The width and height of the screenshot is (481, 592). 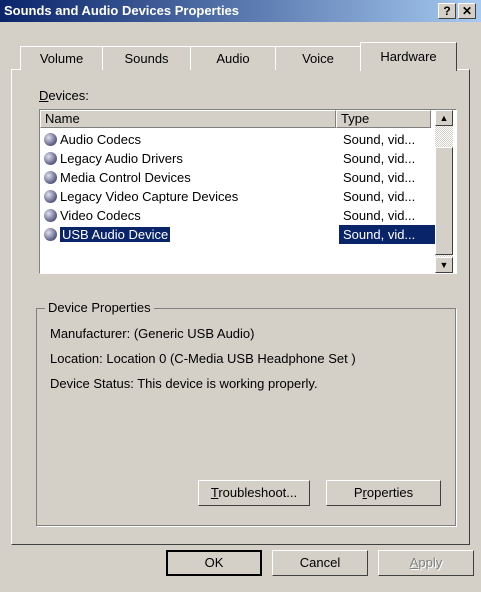 I want to click on close-icon: ✕, so click(x=467, y=11).